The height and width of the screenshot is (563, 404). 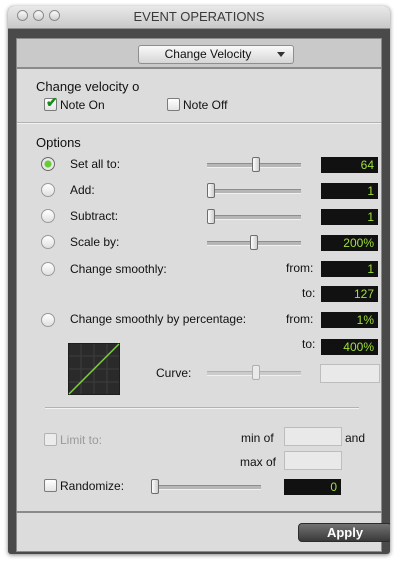 What do you see at coordinates (349, 347) in the screenshot?
I see `change-smoothly-pct-to-value: 400%` at bounding box center [349, 347].